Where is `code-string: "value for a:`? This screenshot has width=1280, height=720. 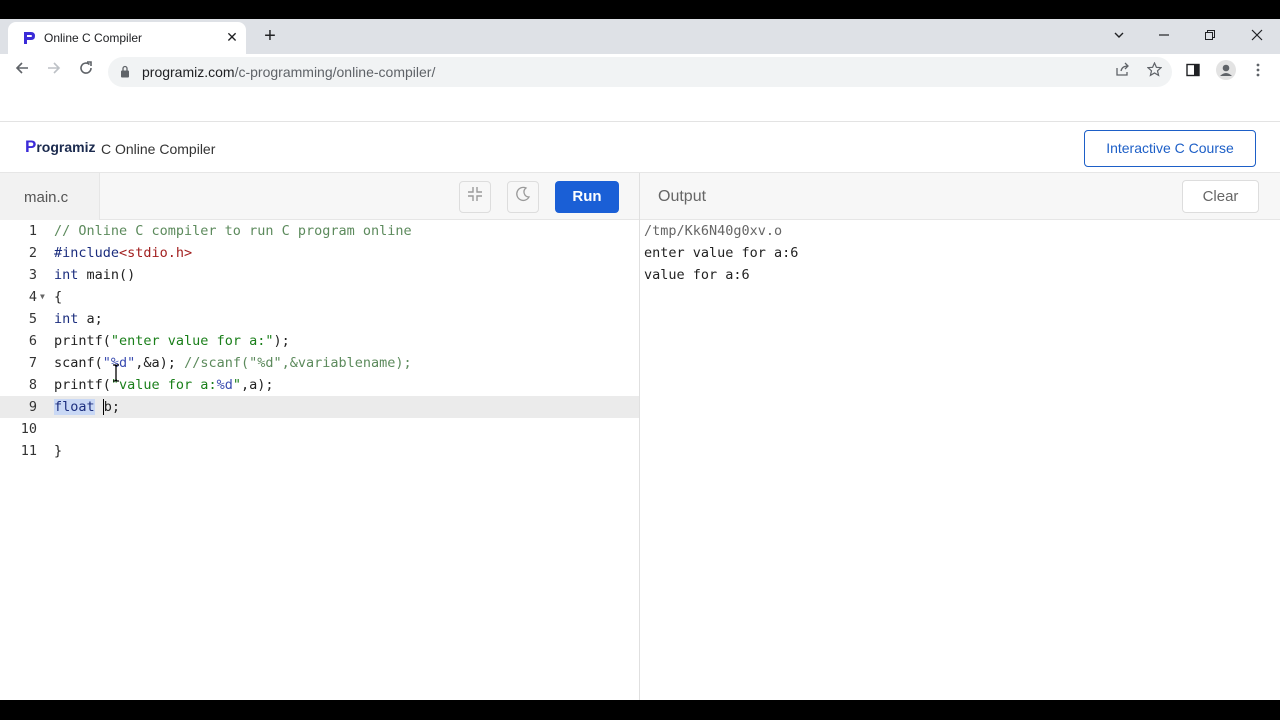 code-string: "value for a: is located at coordinates (163, 385).